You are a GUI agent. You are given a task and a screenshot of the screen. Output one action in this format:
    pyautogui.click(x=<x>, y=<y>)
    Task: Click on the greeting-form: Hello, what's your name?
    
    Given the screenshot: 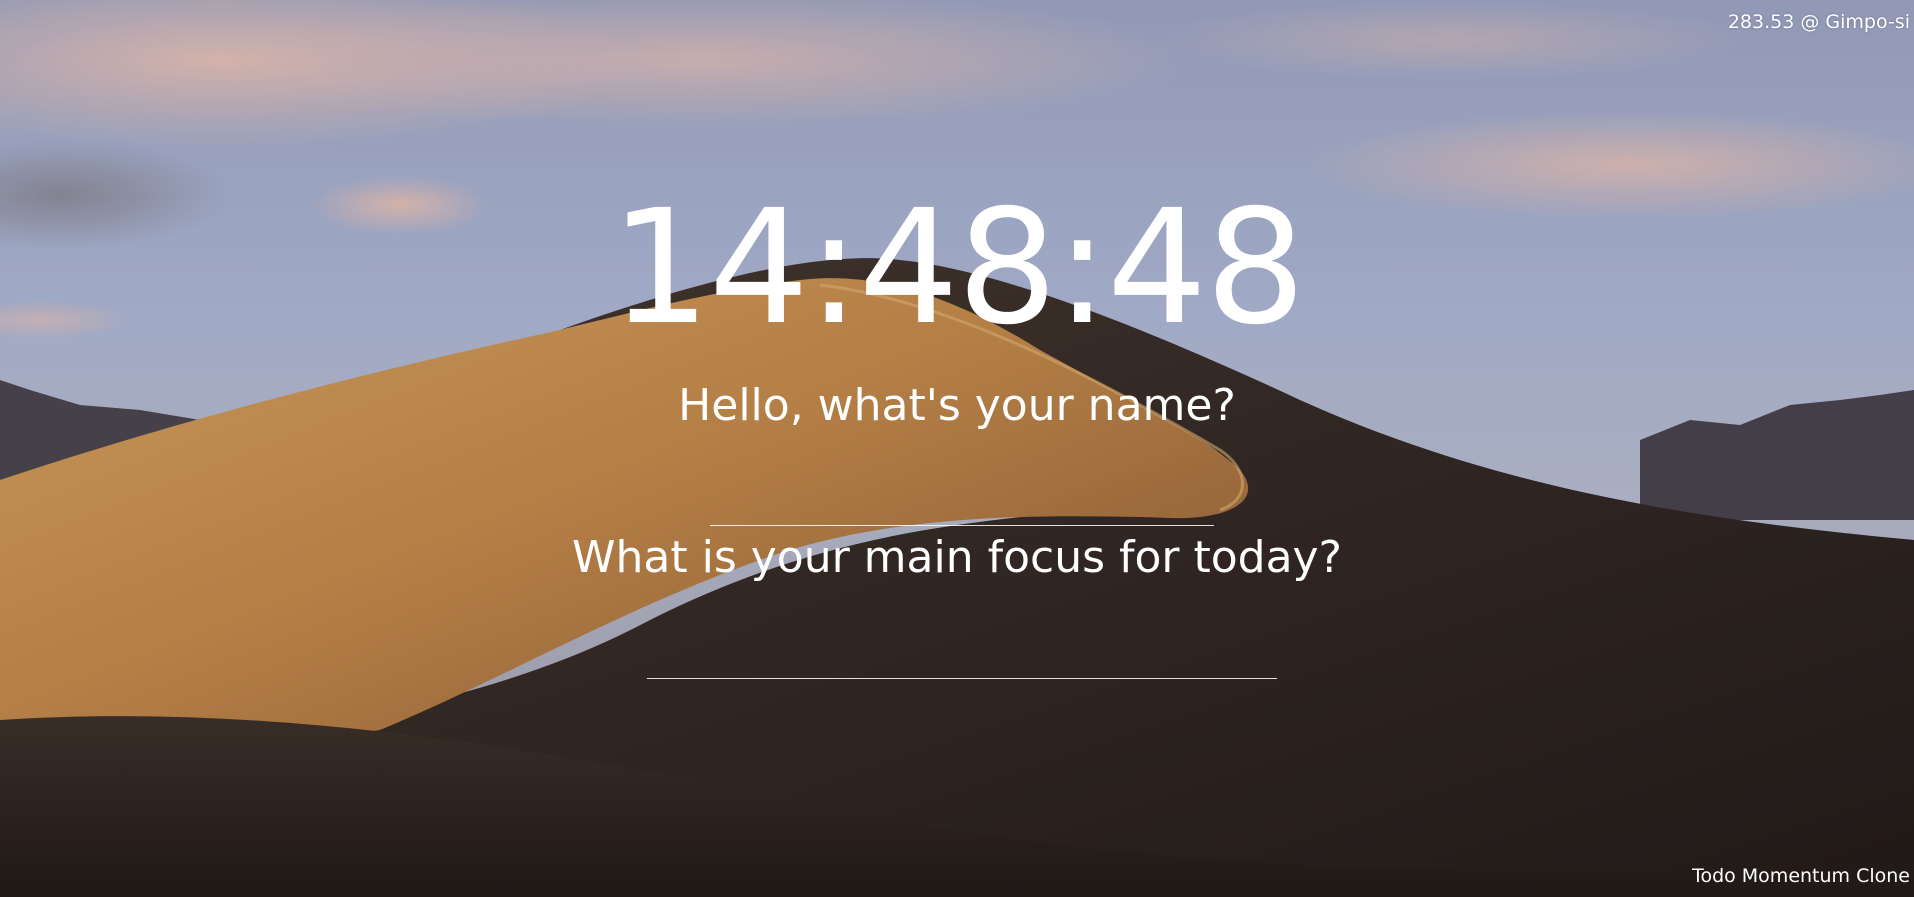 What is the action you would take?
    pyautogui.click(x=957, y=406)
    